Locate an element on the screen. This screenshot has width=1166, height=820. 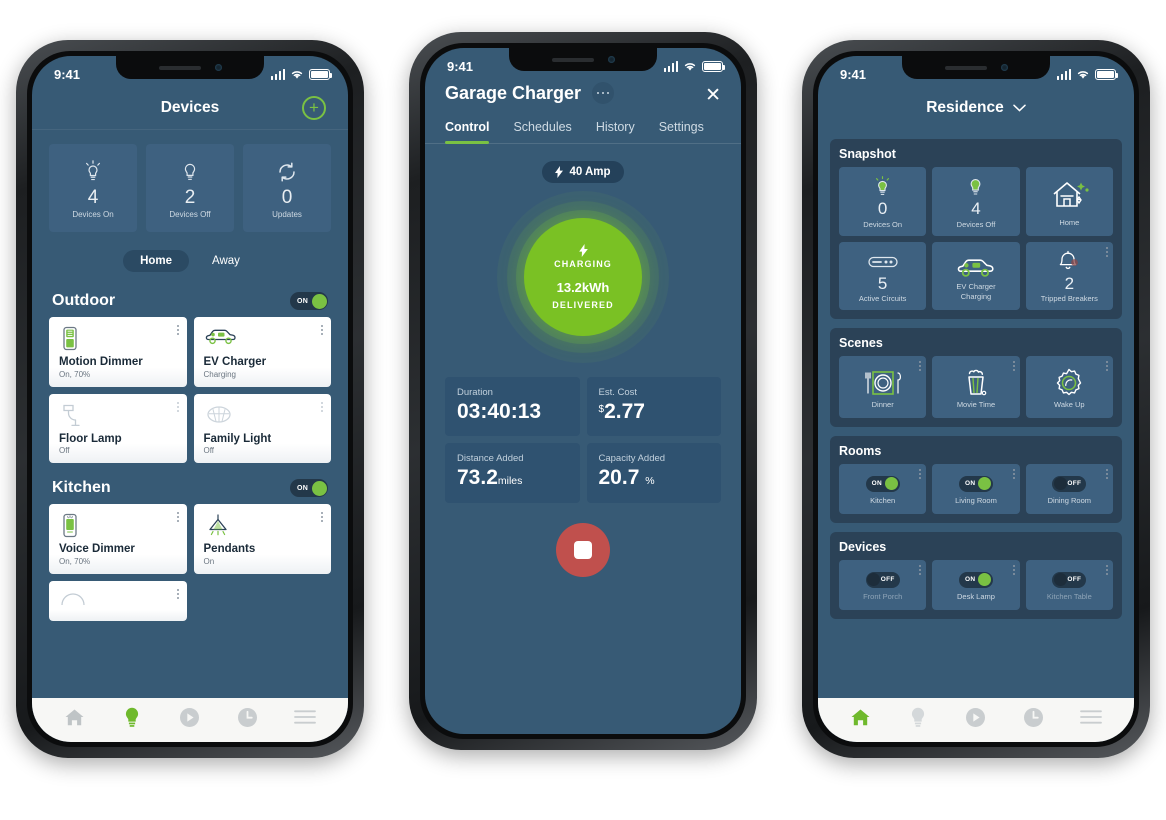
tab-schedules: Schedules is located at coordinates (542, 131).